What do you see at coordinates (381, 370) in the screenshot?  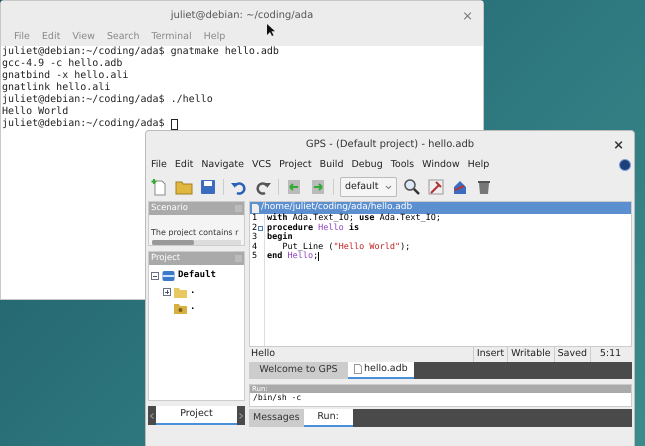 I see `editor-tab: hello.adb` at bounding box center [381, 370].